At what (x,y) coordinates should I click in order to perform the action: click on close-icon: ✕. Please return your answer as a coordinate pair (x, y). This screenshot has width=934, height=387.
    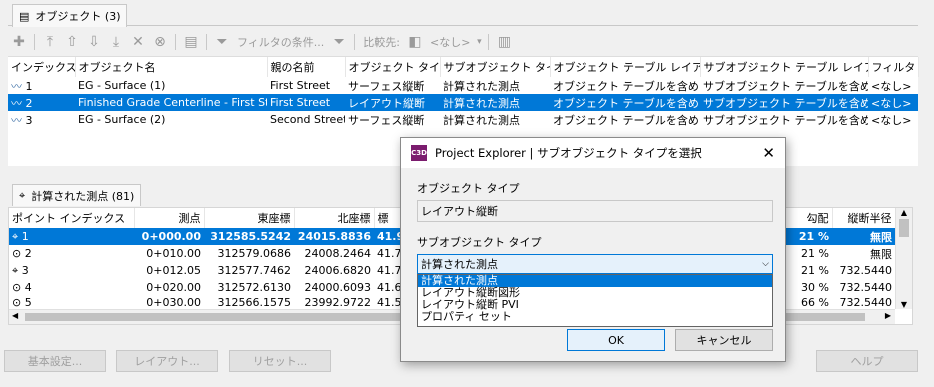
    Looking at the image, I should click on (768, 153).